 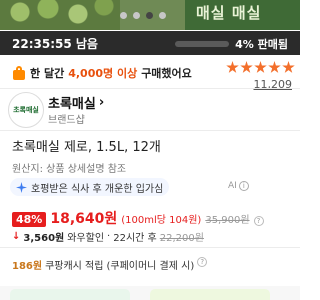 I want to click on product-image-green-plums, so click(x=60, y=15).